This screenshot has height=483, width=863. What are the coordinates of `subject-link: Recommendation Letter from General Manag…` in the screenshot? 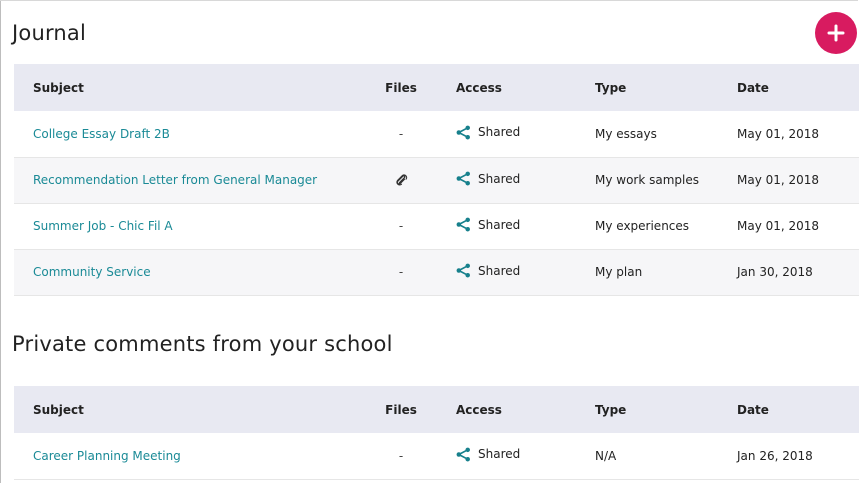 It's located at (175, 180).